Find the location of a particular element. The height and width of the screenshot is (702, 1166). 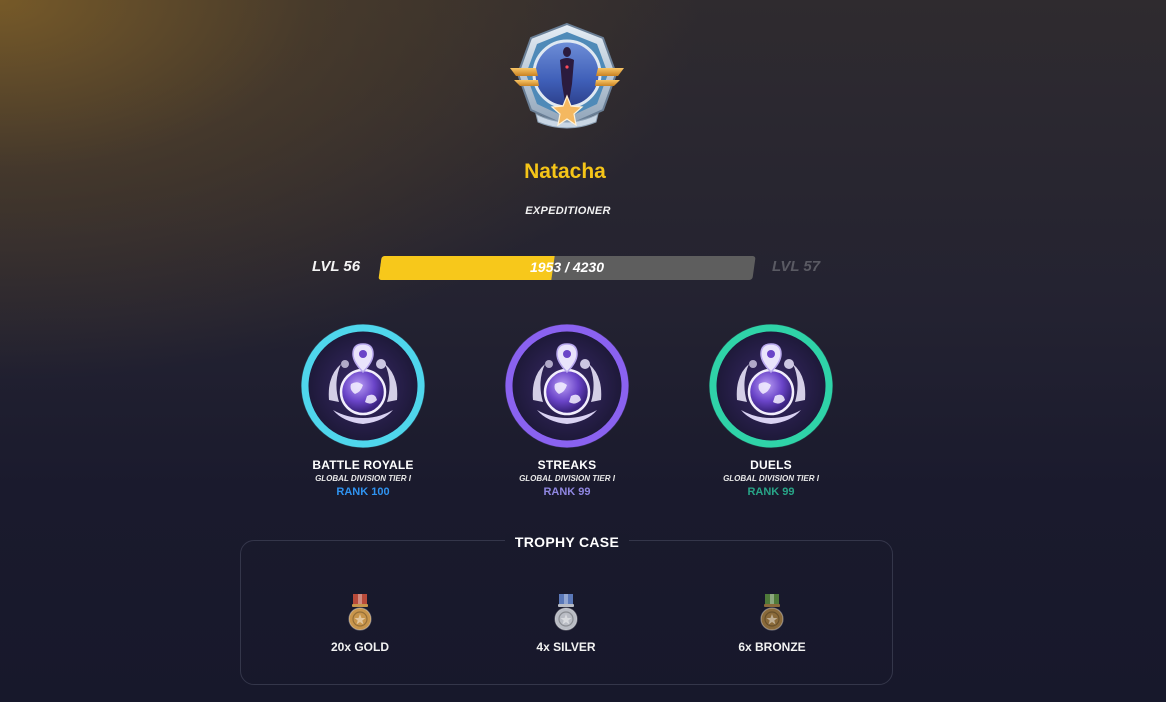

avatar-emblem-icon is located at coordinates (567, 75).